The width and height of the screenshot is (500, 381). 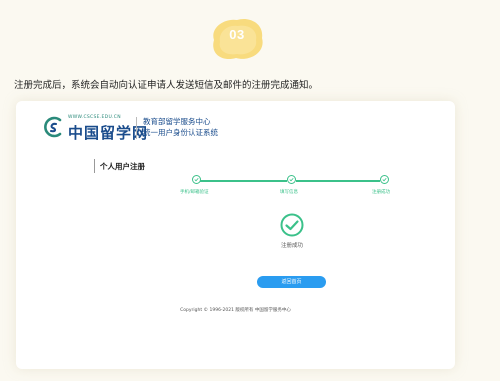 What do you see at coordinates (291, 282) in the screenshot?
I see `back-to-home-button: 返回首页` at bounding box center [291, 282].